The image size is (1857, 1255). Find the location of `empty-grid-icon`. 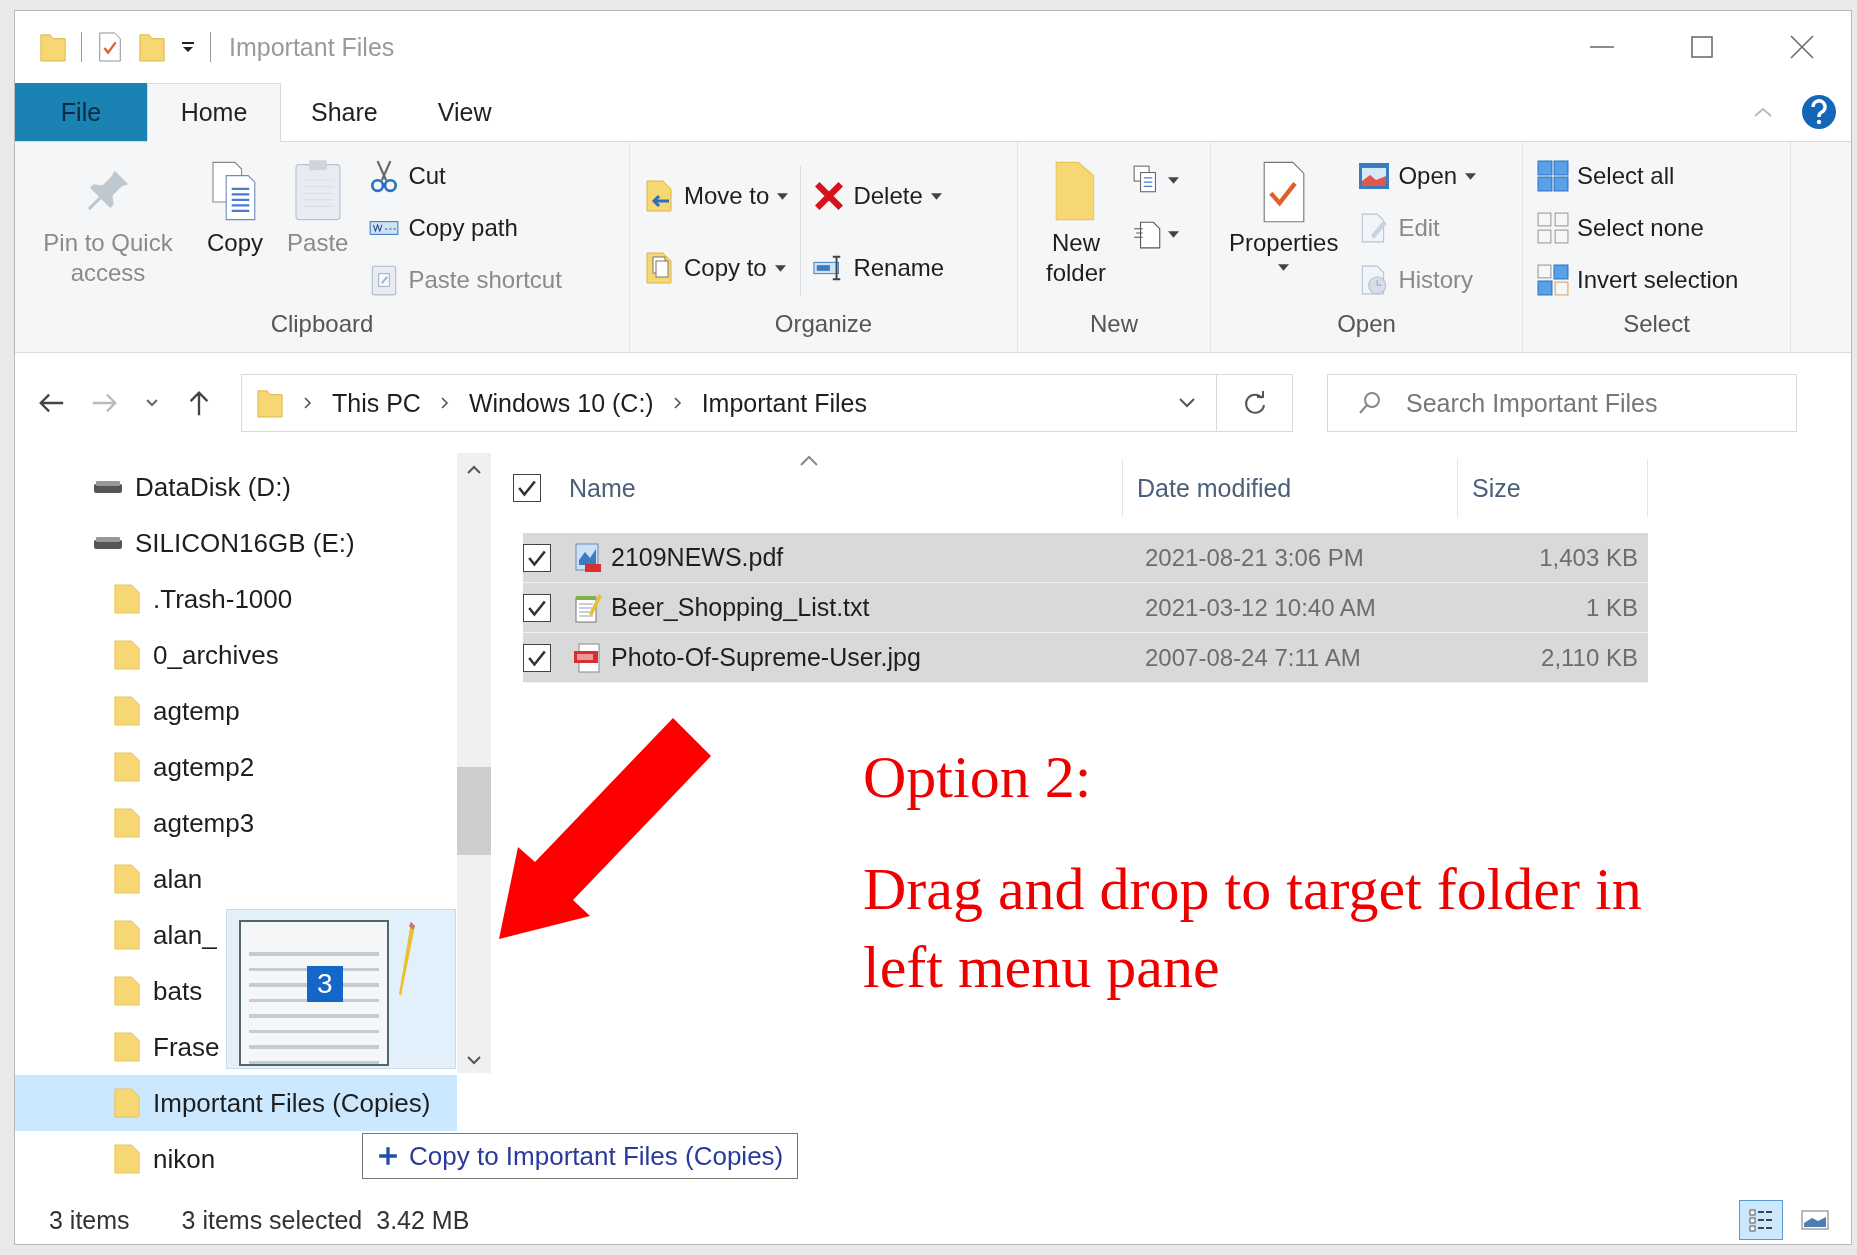

empty-grid-icon is located at coordinates (1553, 228).